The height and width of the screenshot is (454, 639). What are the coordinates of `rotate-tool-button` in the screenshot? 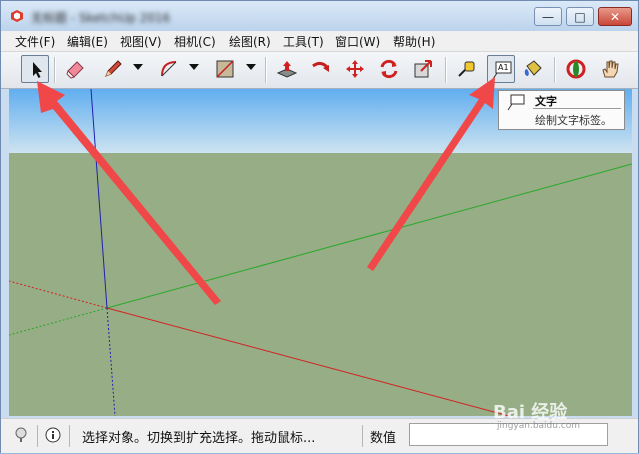 It's located at (389, 69).